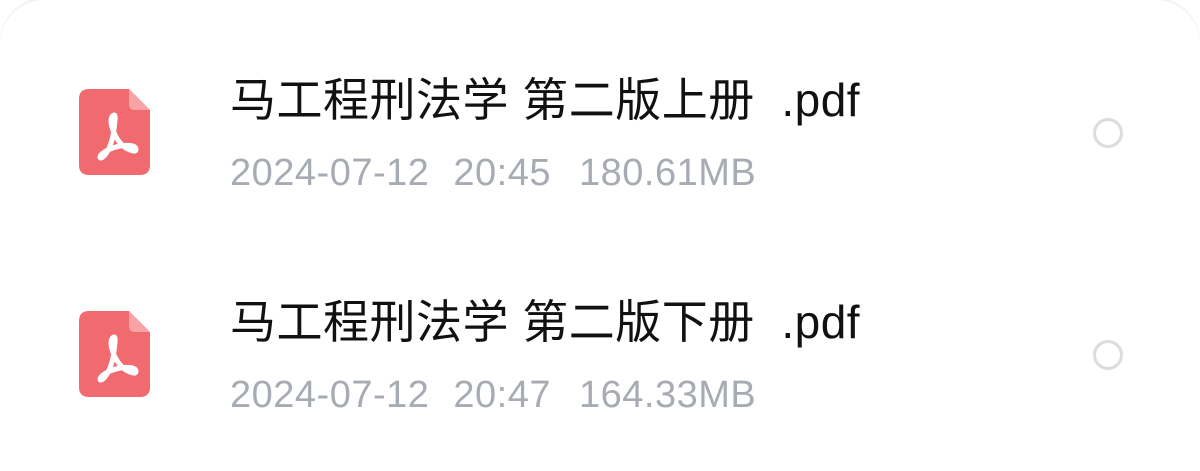 This screenshot has height=471, width=1200. I want to click on file-meta: 2024-07-12 20:45 180.61MB, so click(493, 173).